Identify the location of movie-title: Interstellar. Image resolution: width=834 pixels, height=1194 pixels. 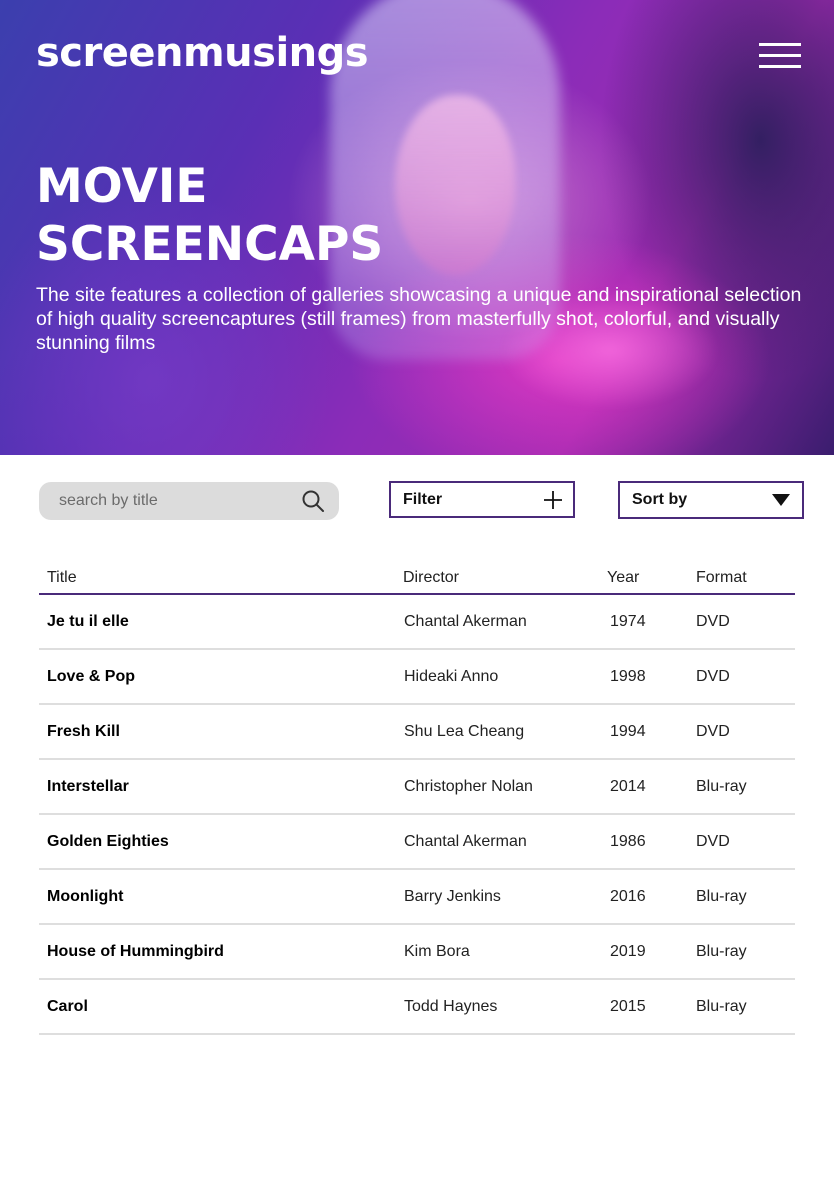
(217, 787).